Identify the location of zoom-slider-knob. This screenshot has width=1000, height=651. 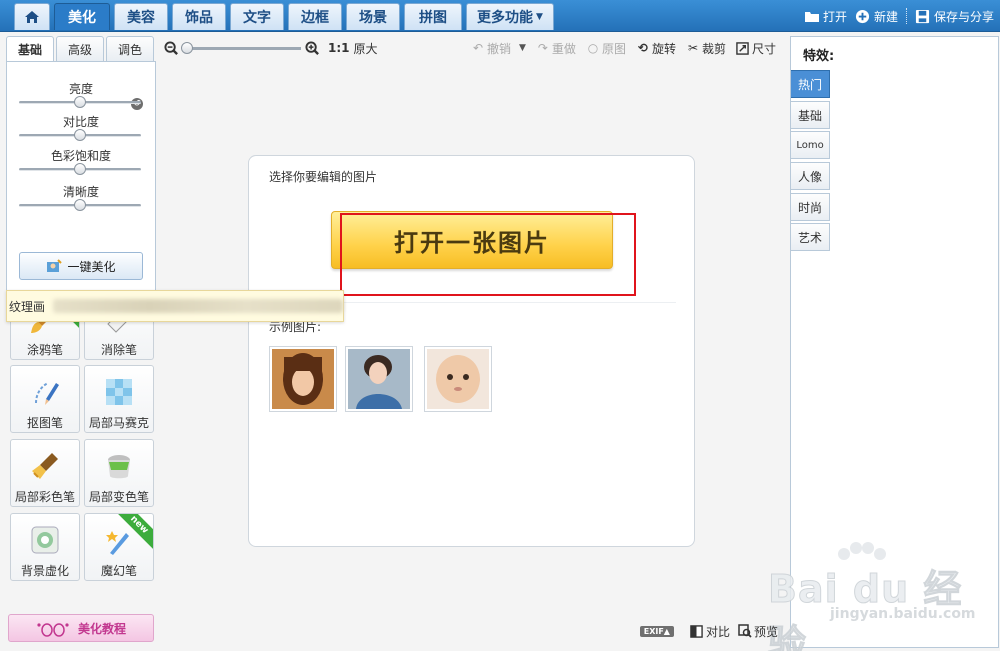
(187, 47).